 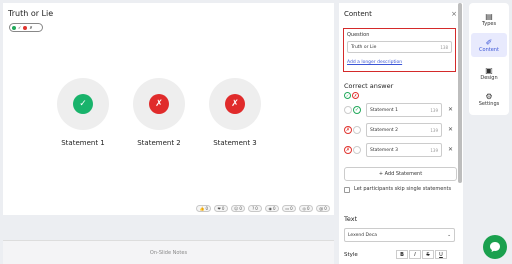 I want to click on true-toggle: ✓, so click(x=357, y=110).